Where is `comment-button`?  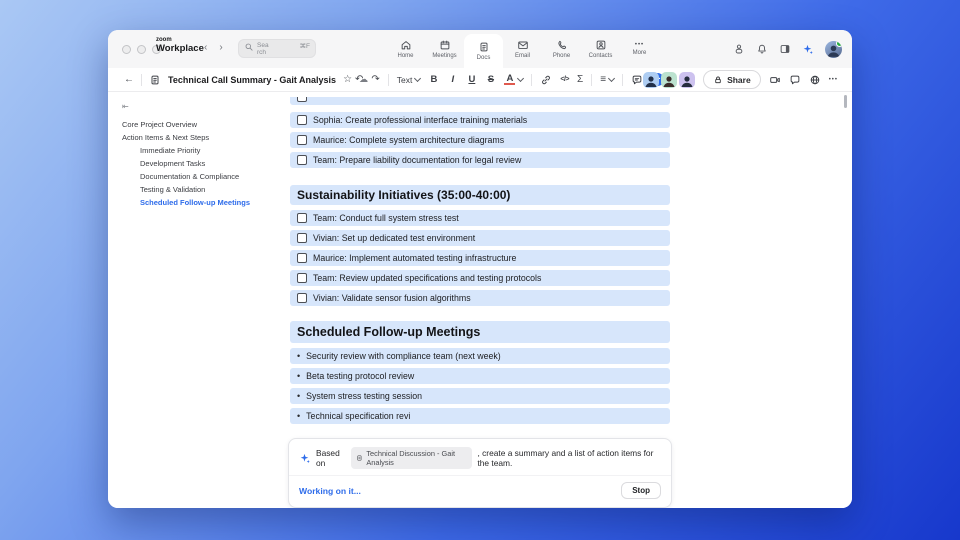 comment-button is located at coordinates (637, 80).